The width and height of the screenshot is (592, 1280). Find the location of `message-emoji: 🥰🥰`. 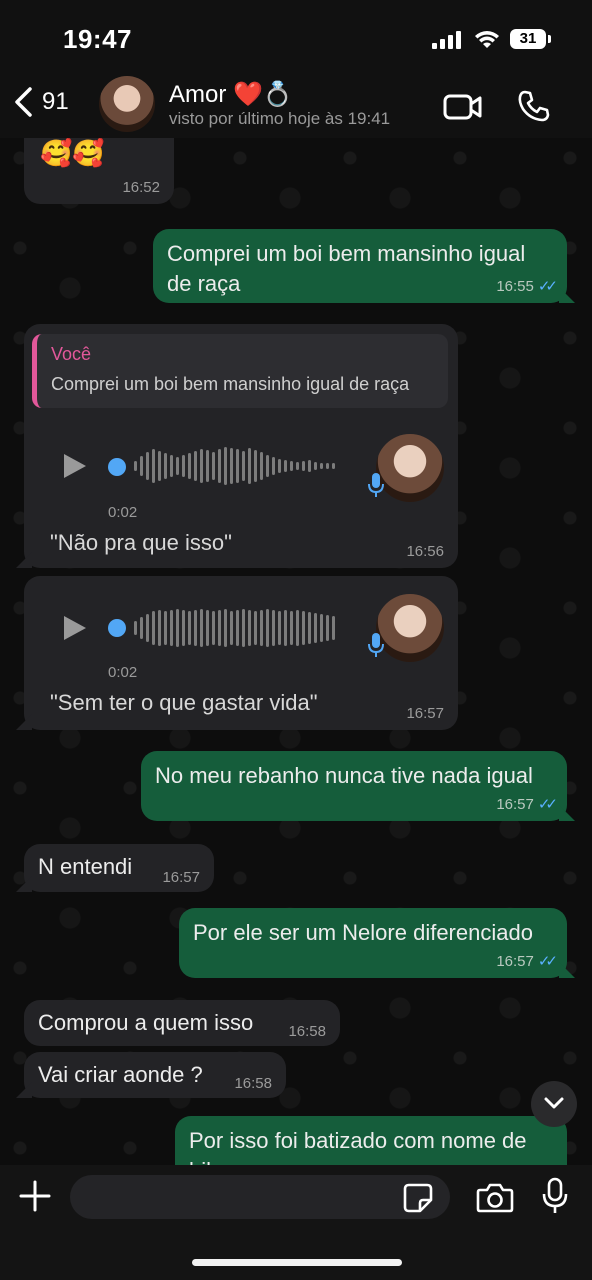

message-emoji: 🥰🥰 is located at coordinates (72, 153).